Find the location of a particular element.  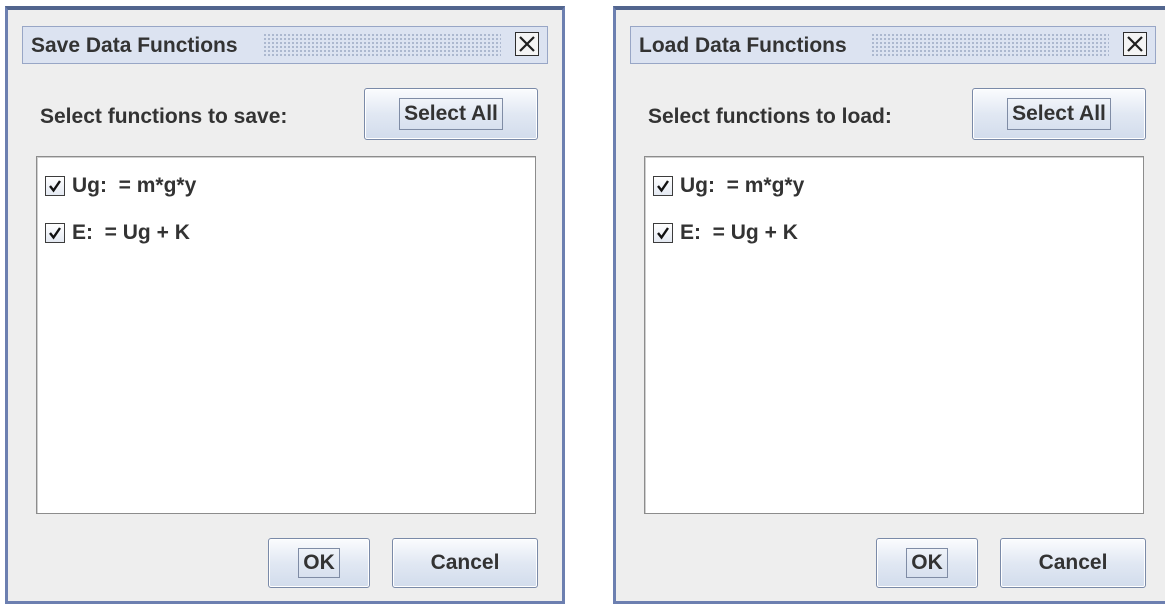

title-bar: Load Data Functions is located at coordinates (890, 40).